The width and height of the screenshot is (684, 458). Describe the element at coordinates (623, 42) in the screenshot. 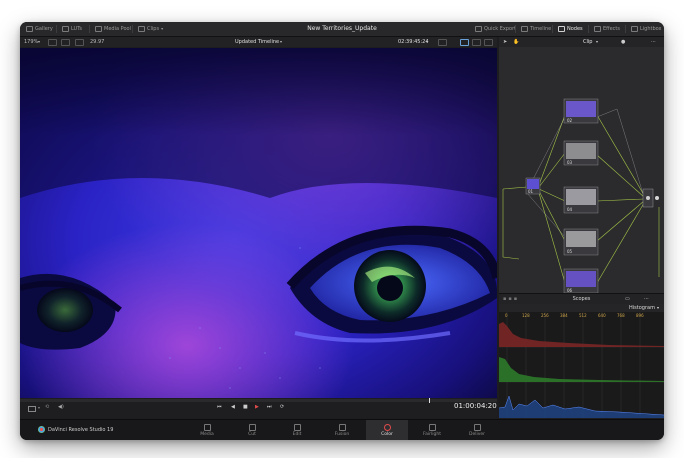

I see `zoom-slider: ●` at that location.